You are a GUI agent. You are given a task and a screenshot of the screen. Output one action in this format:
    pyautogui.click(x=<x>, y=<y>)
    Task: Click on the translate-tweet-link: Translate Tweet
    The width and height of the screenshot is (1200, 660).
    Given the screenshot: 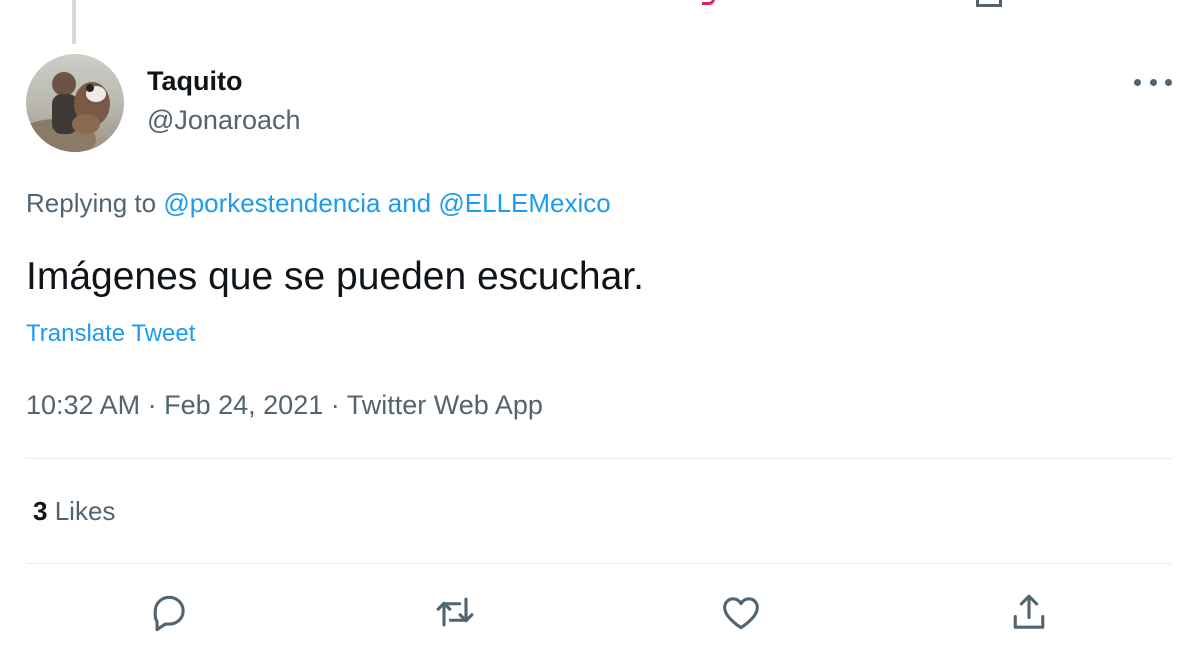 What is the action you would take?
    pyautogui.click(x=110, y=334)
    